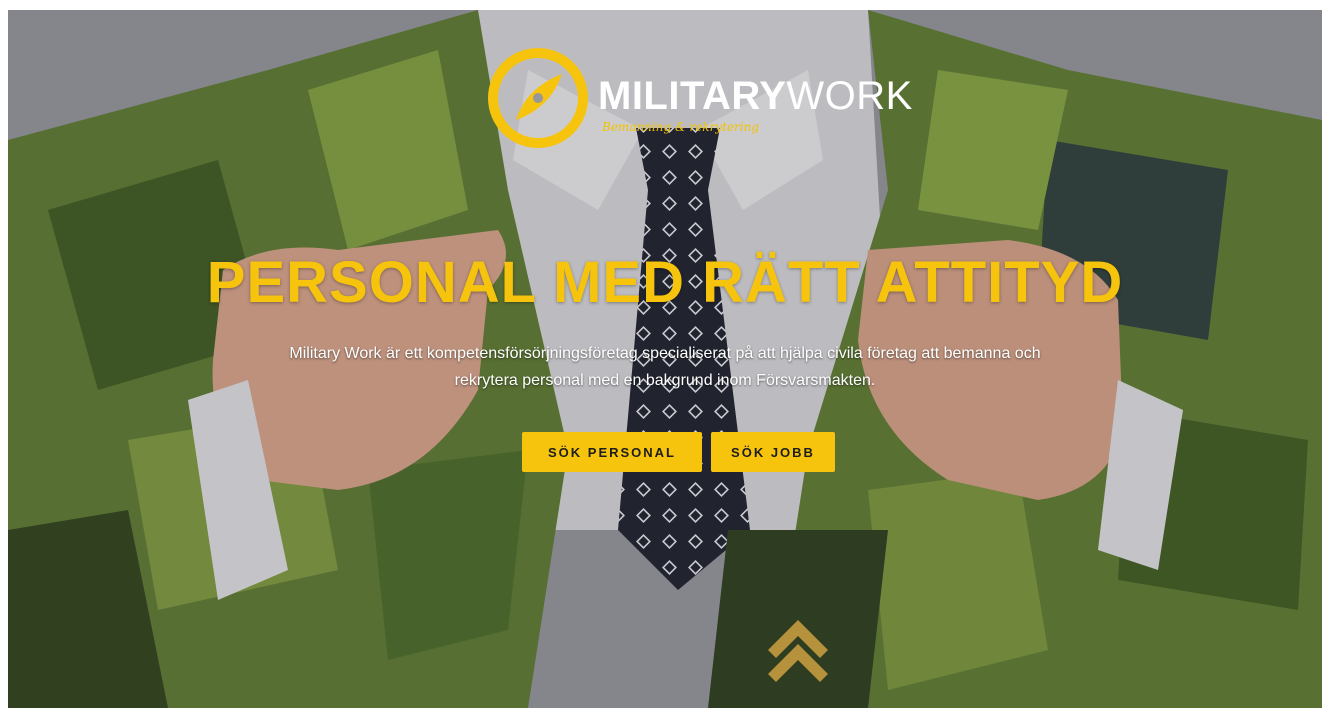 This screenshot has width=1322, height=708. Describe the element at coordinates (665, 282) in the screenshot. I see `hero-headline: PERSONAL MED RÄTT ATTITYD` at that location.